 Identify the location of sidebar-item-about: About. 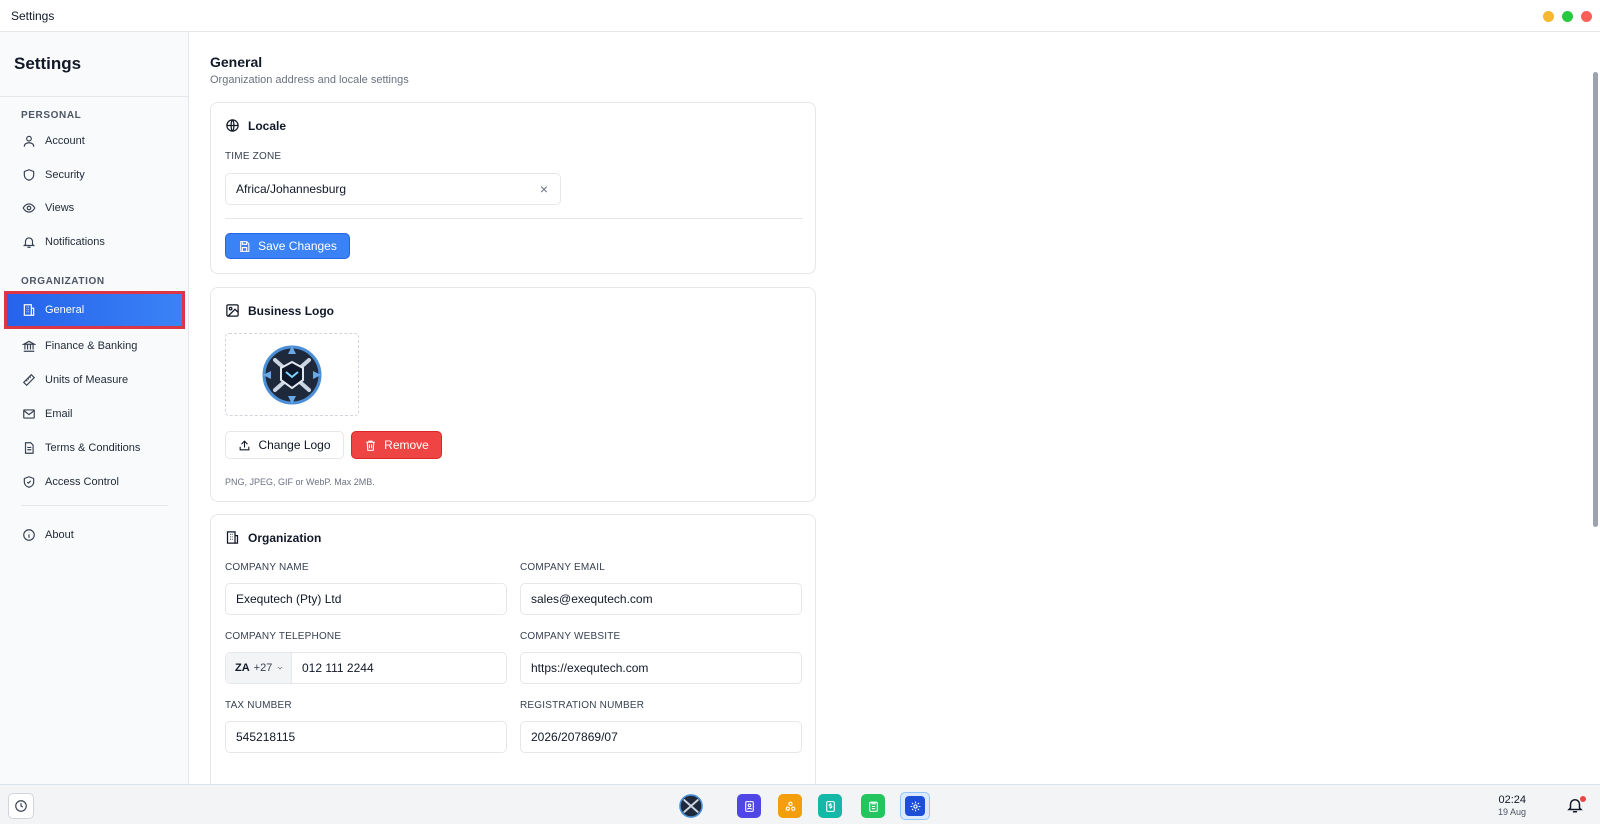
(94, 535).